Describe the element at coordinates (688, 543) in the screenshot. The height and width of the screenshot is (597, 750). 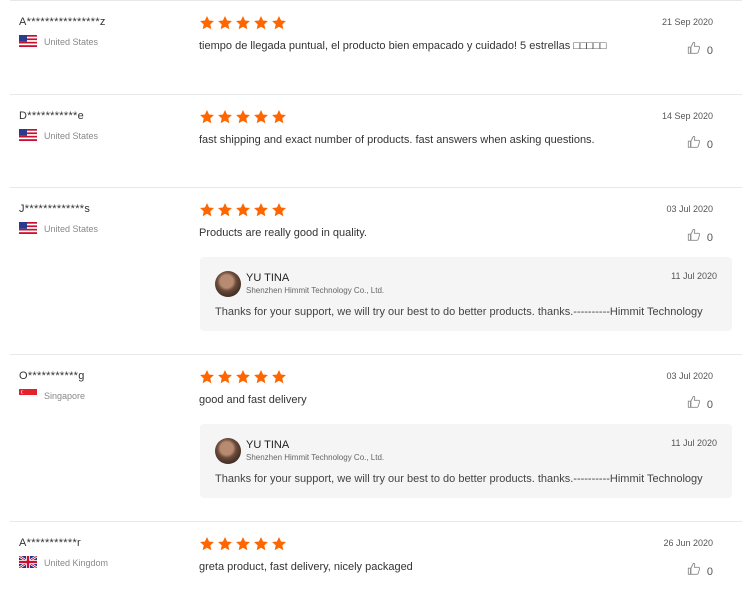
I see `review-date: 26 Jun 2020` at that location.